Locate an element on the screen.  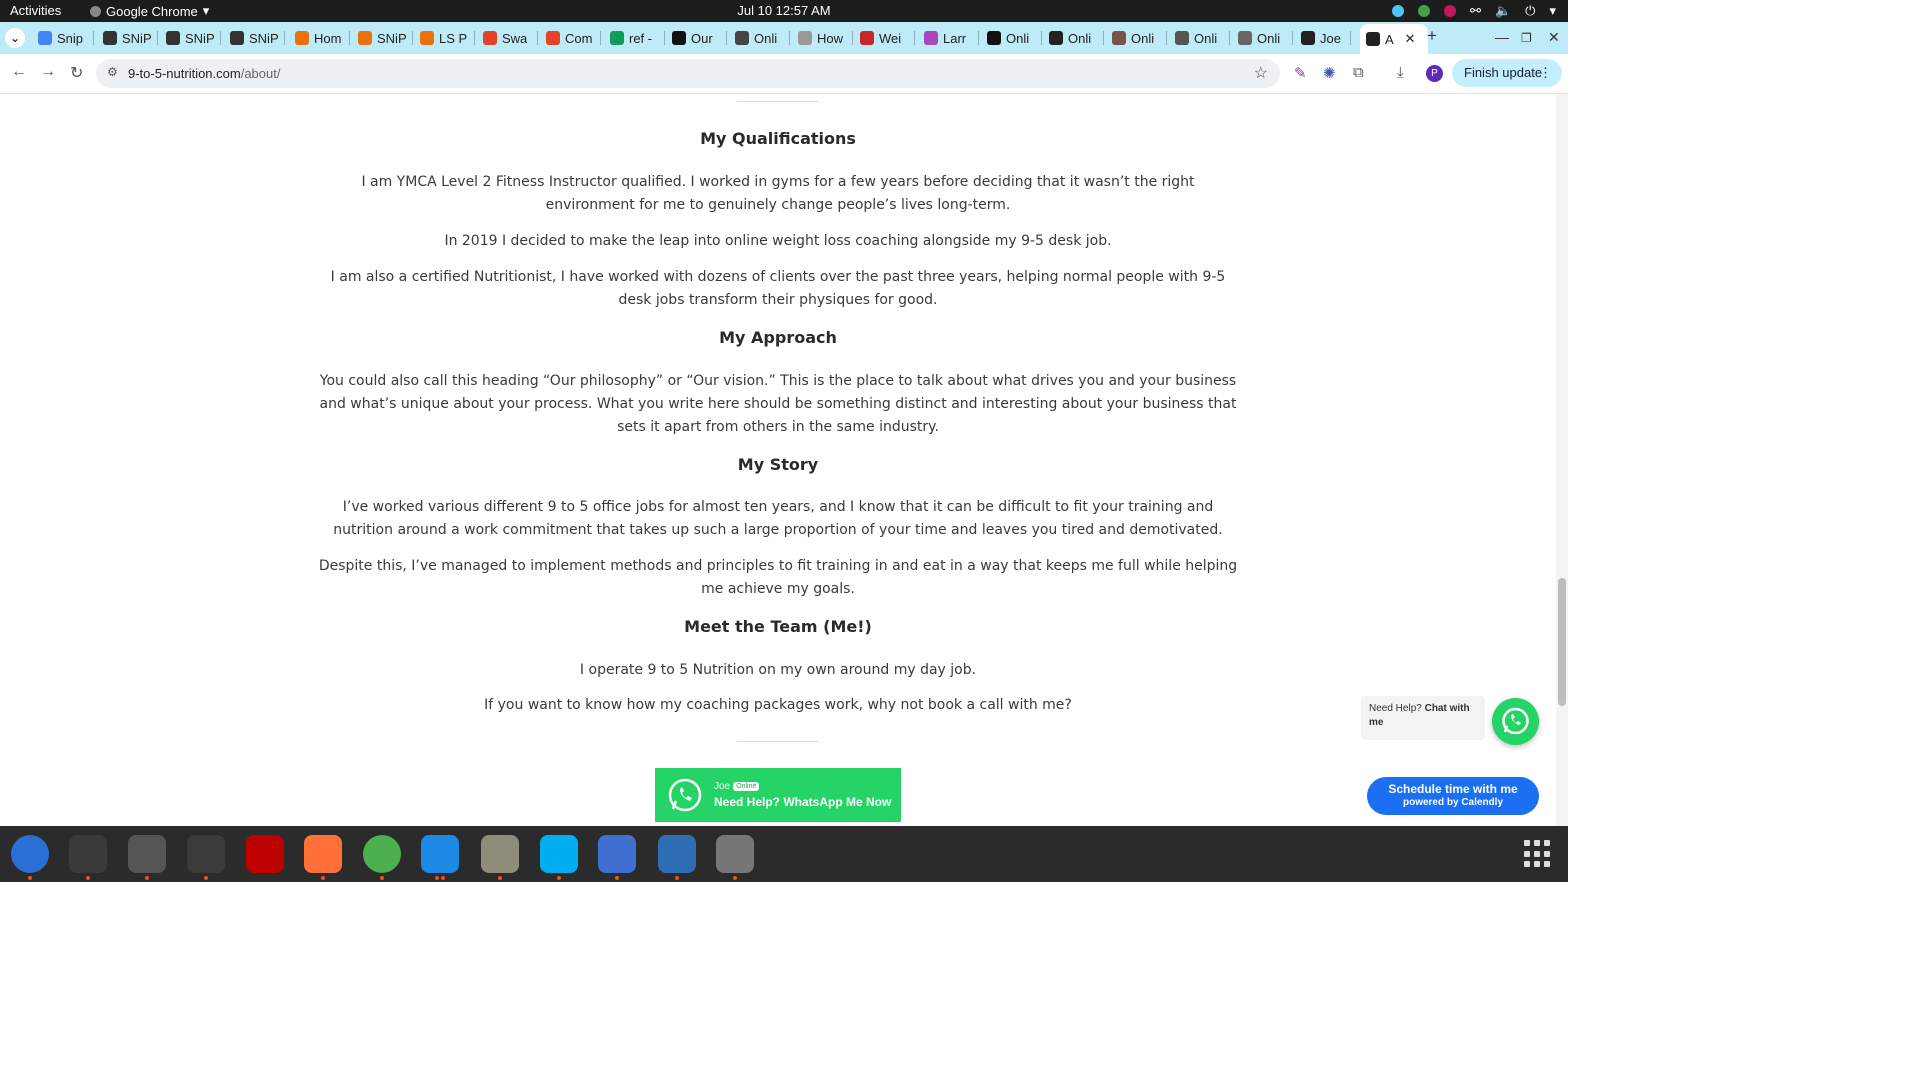
scrollbar-thumb is located at coordinates (1562, 642).